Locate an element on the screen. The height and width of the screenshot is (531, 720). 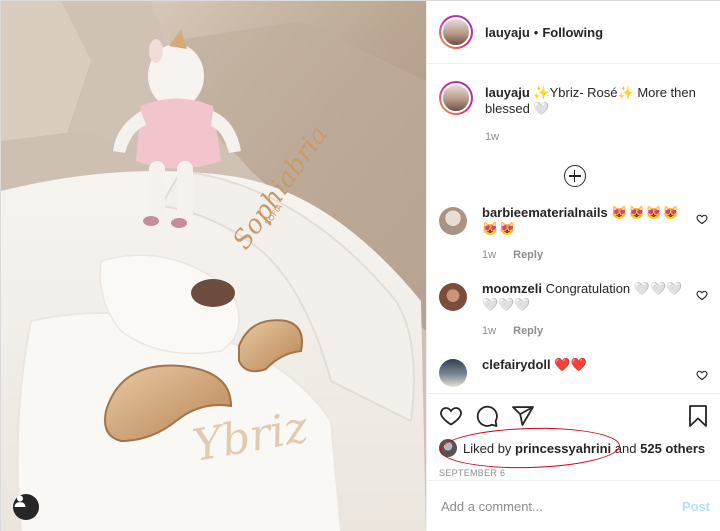
save-button is located at coordinates (698, 416).